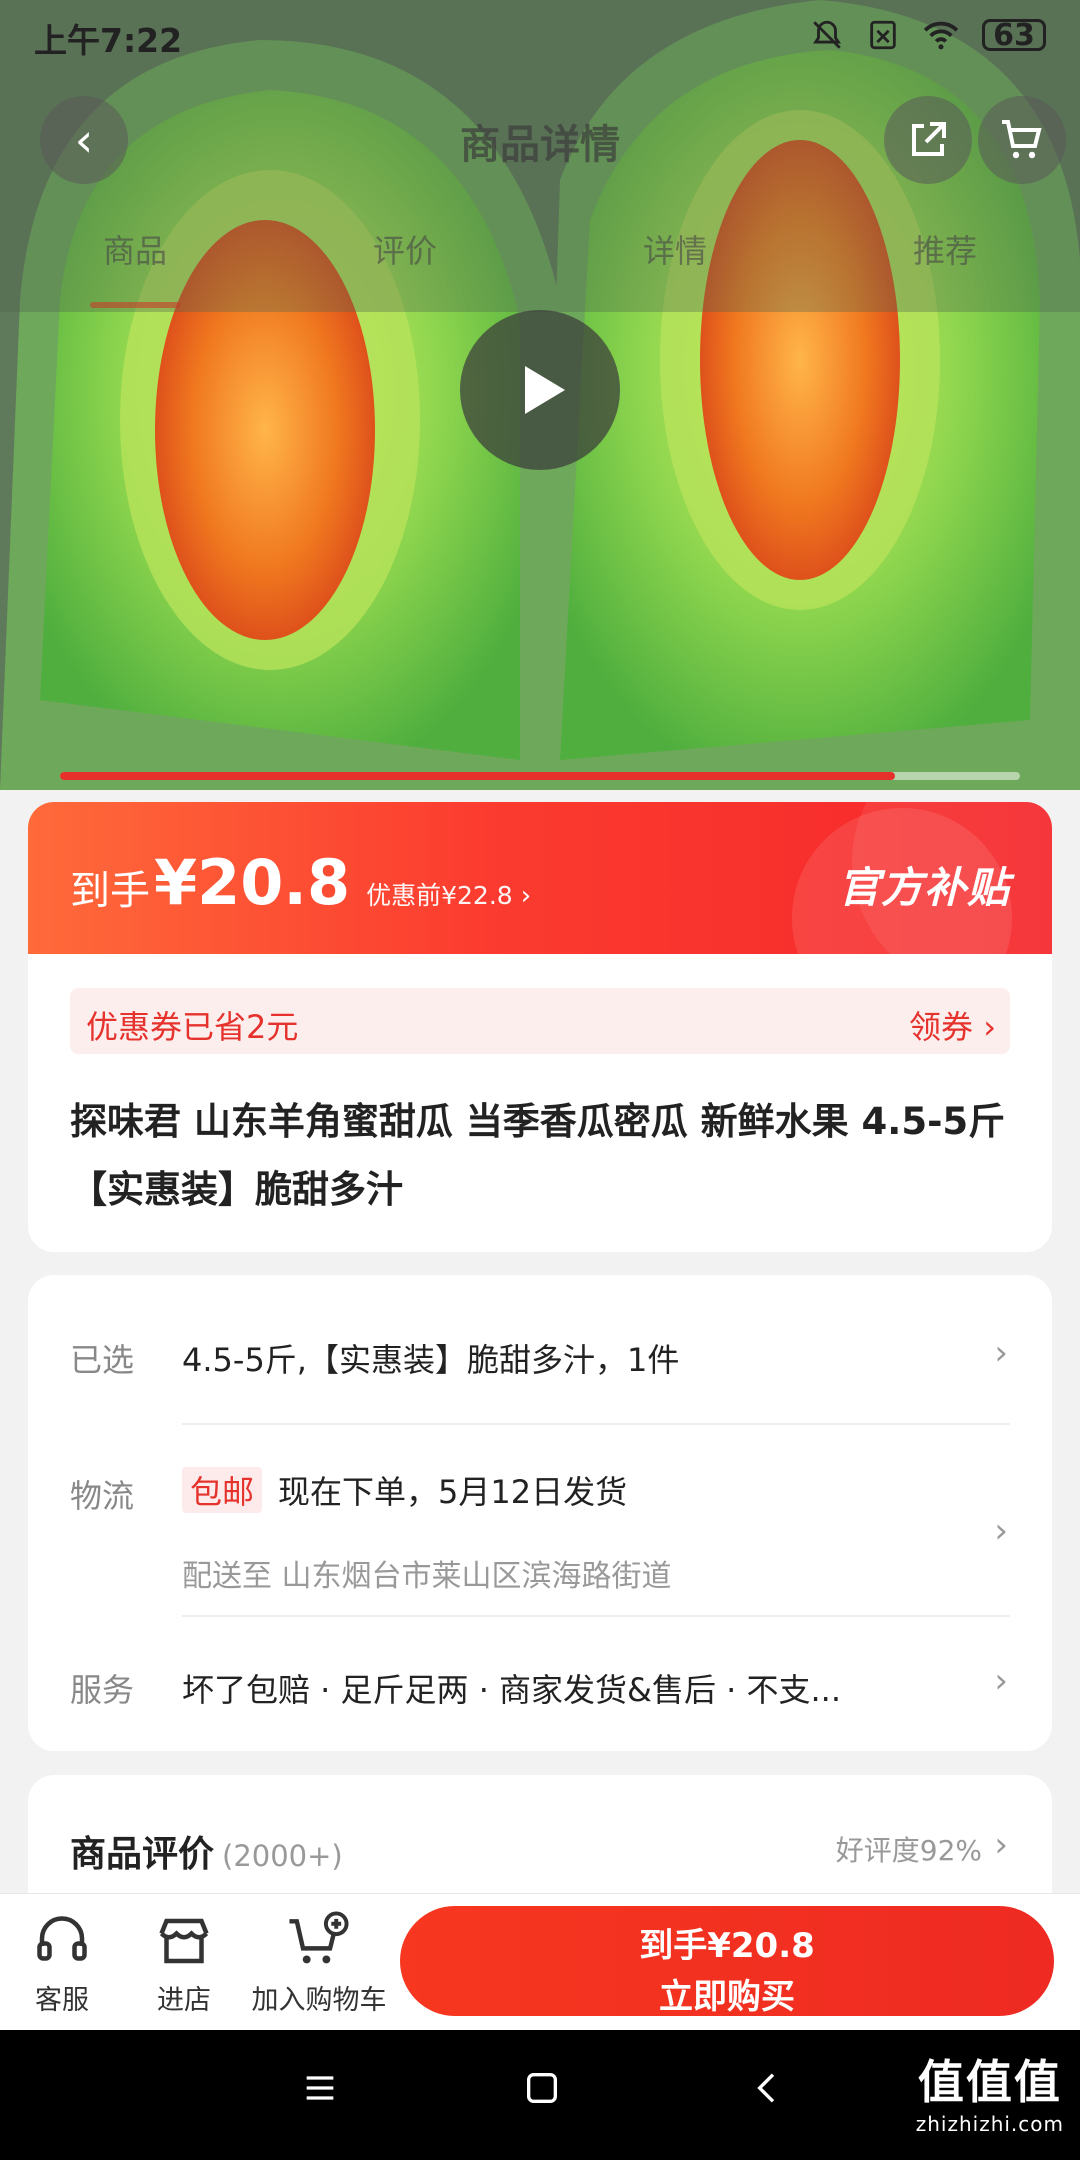 The height and width of the screenshot is (2160, 1080). Describe the element at coordinates (319, 2000) in the screenshot. I see `add-to-cart-label: 加入购物车` at that location.